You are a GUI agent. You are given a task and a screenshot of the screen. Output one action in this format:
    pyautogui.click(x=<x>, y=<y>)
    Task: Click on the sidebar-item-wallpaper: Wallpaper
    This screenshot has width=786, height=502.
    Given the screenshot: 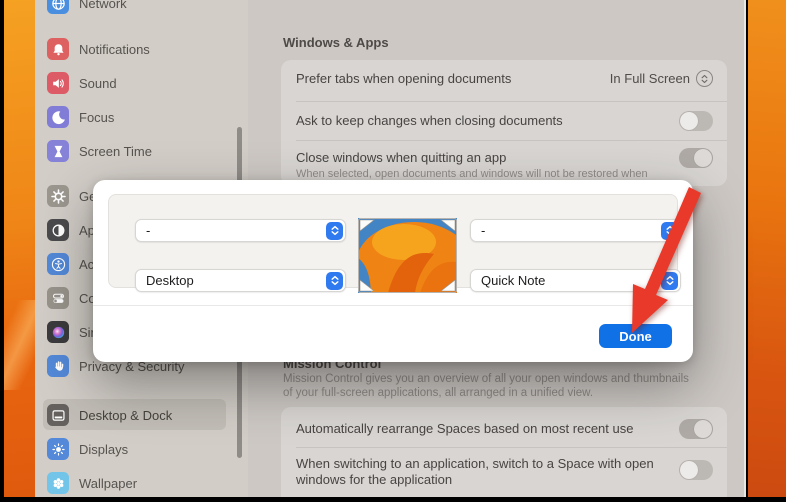 What is the action you would take?
    pyautogui.click(x=144, y=482)
    